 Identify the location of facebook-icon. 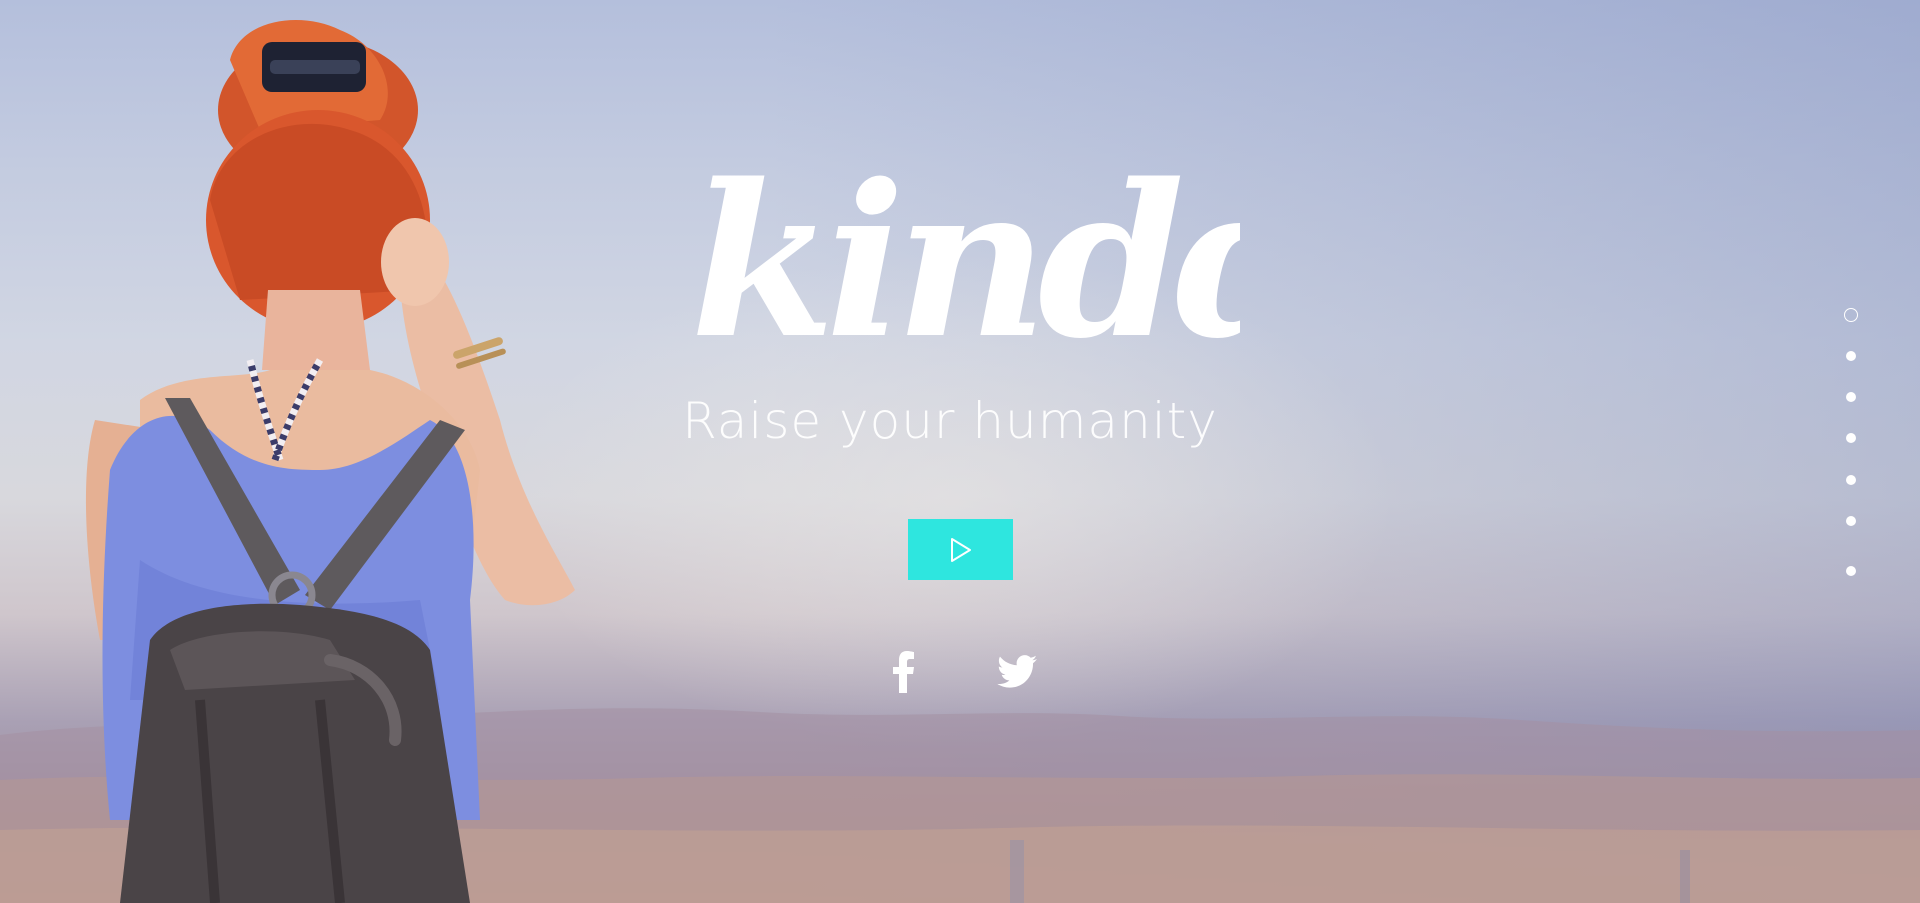
(903, 672).